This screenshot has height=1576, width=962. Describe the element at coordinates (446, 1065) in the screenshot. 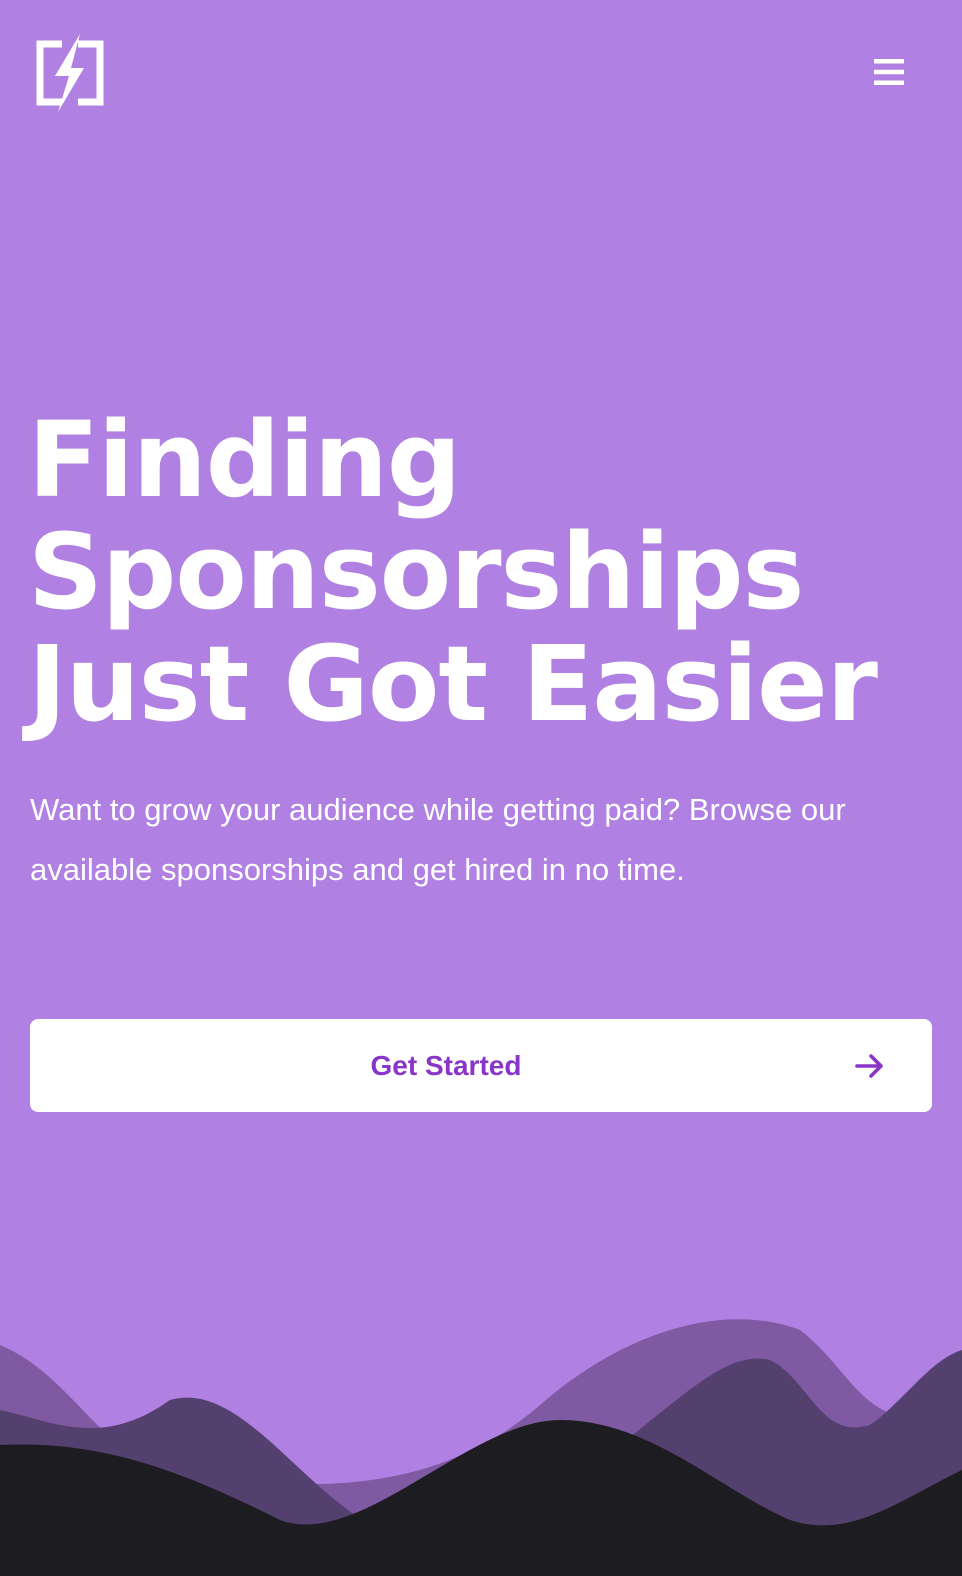

I see `get-started-label: Get Started` at that location.